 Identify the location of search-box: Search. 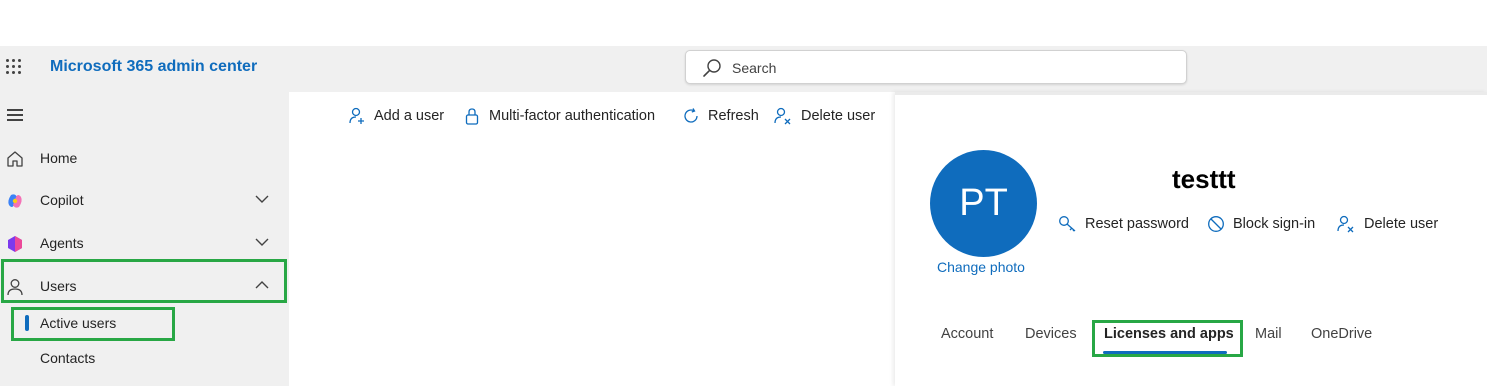
(936, 67).